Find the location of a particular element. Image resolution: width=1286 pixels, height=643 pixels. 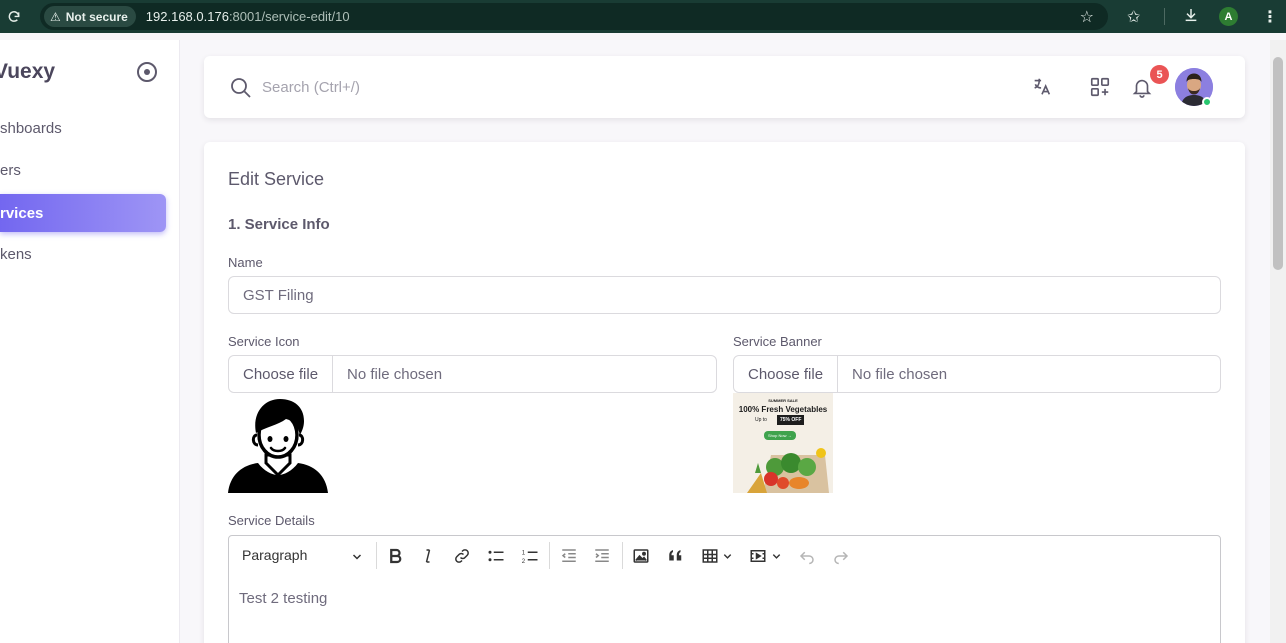

editor-content: Test 2 testing is located at coordinates (283, 598).